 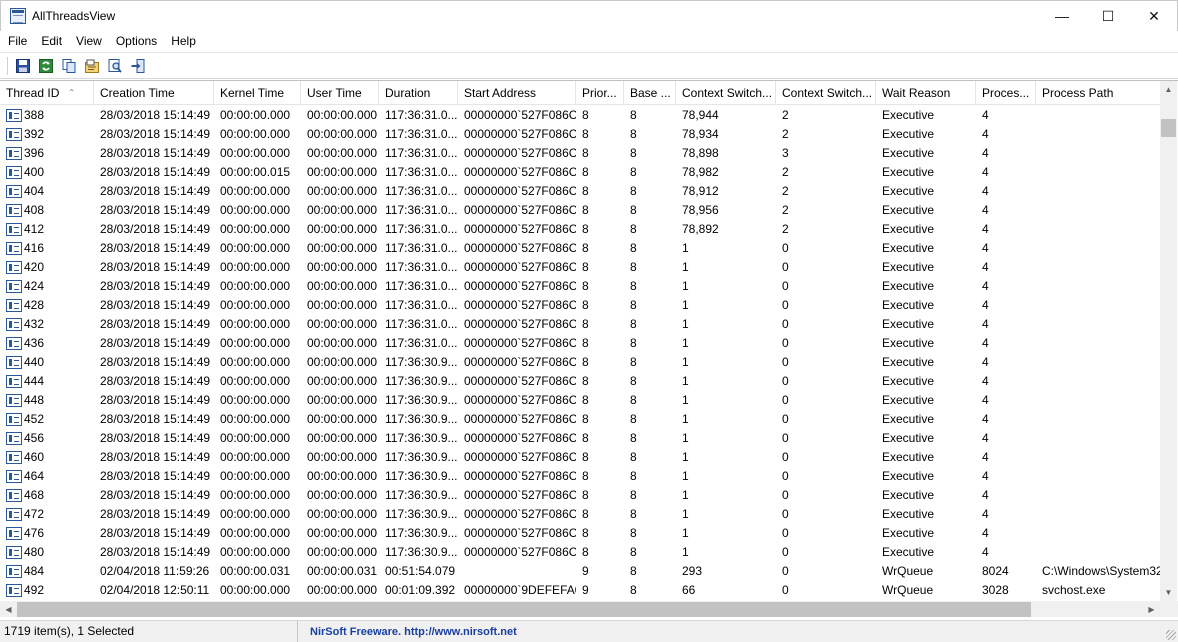 I want to click on thread-id-text: 412, so click(x=34, y=229).